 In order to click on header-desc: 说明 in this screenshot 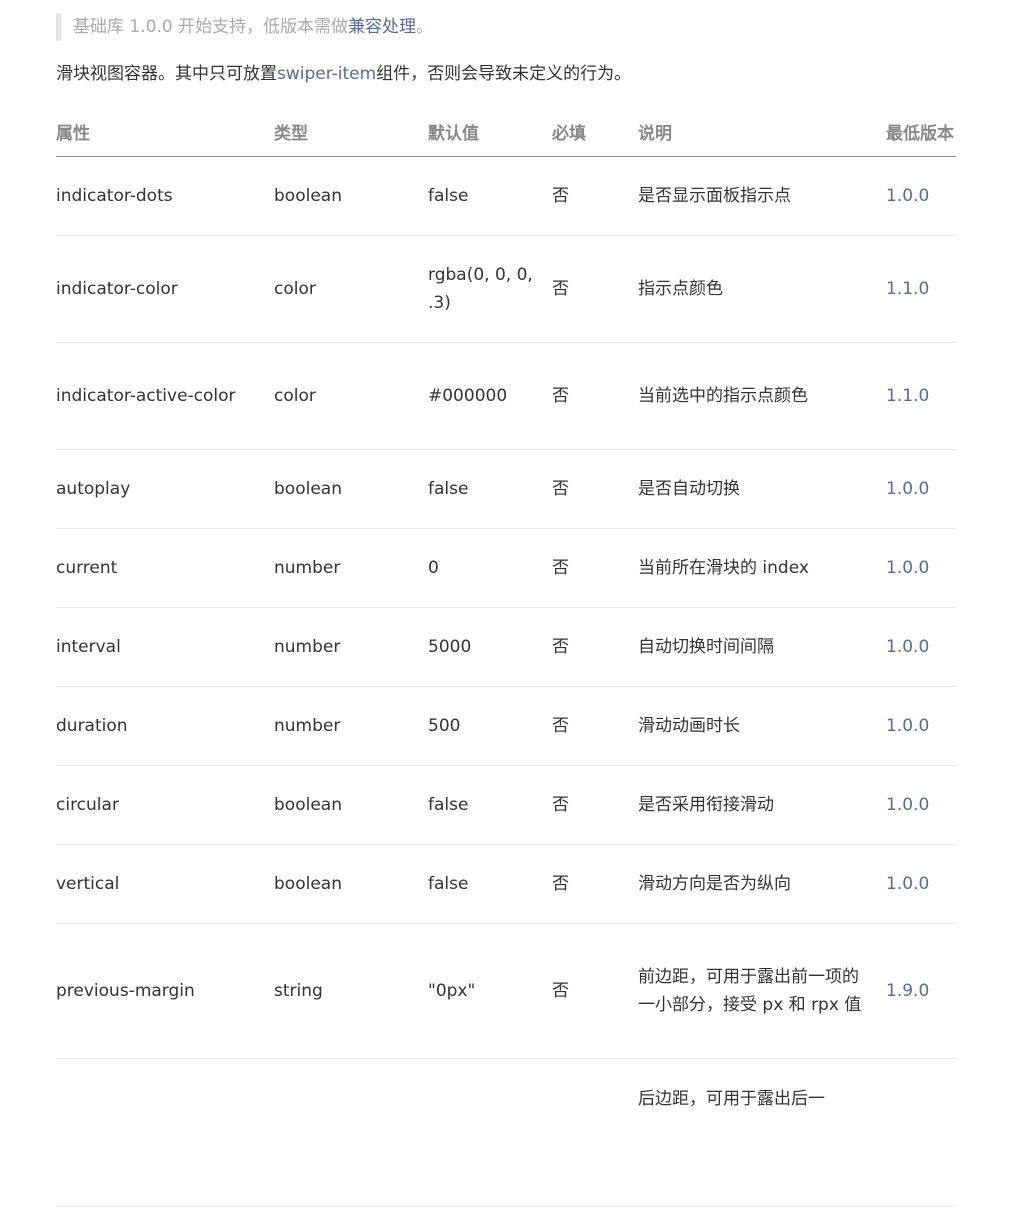, I will do `click(762, 131)`.